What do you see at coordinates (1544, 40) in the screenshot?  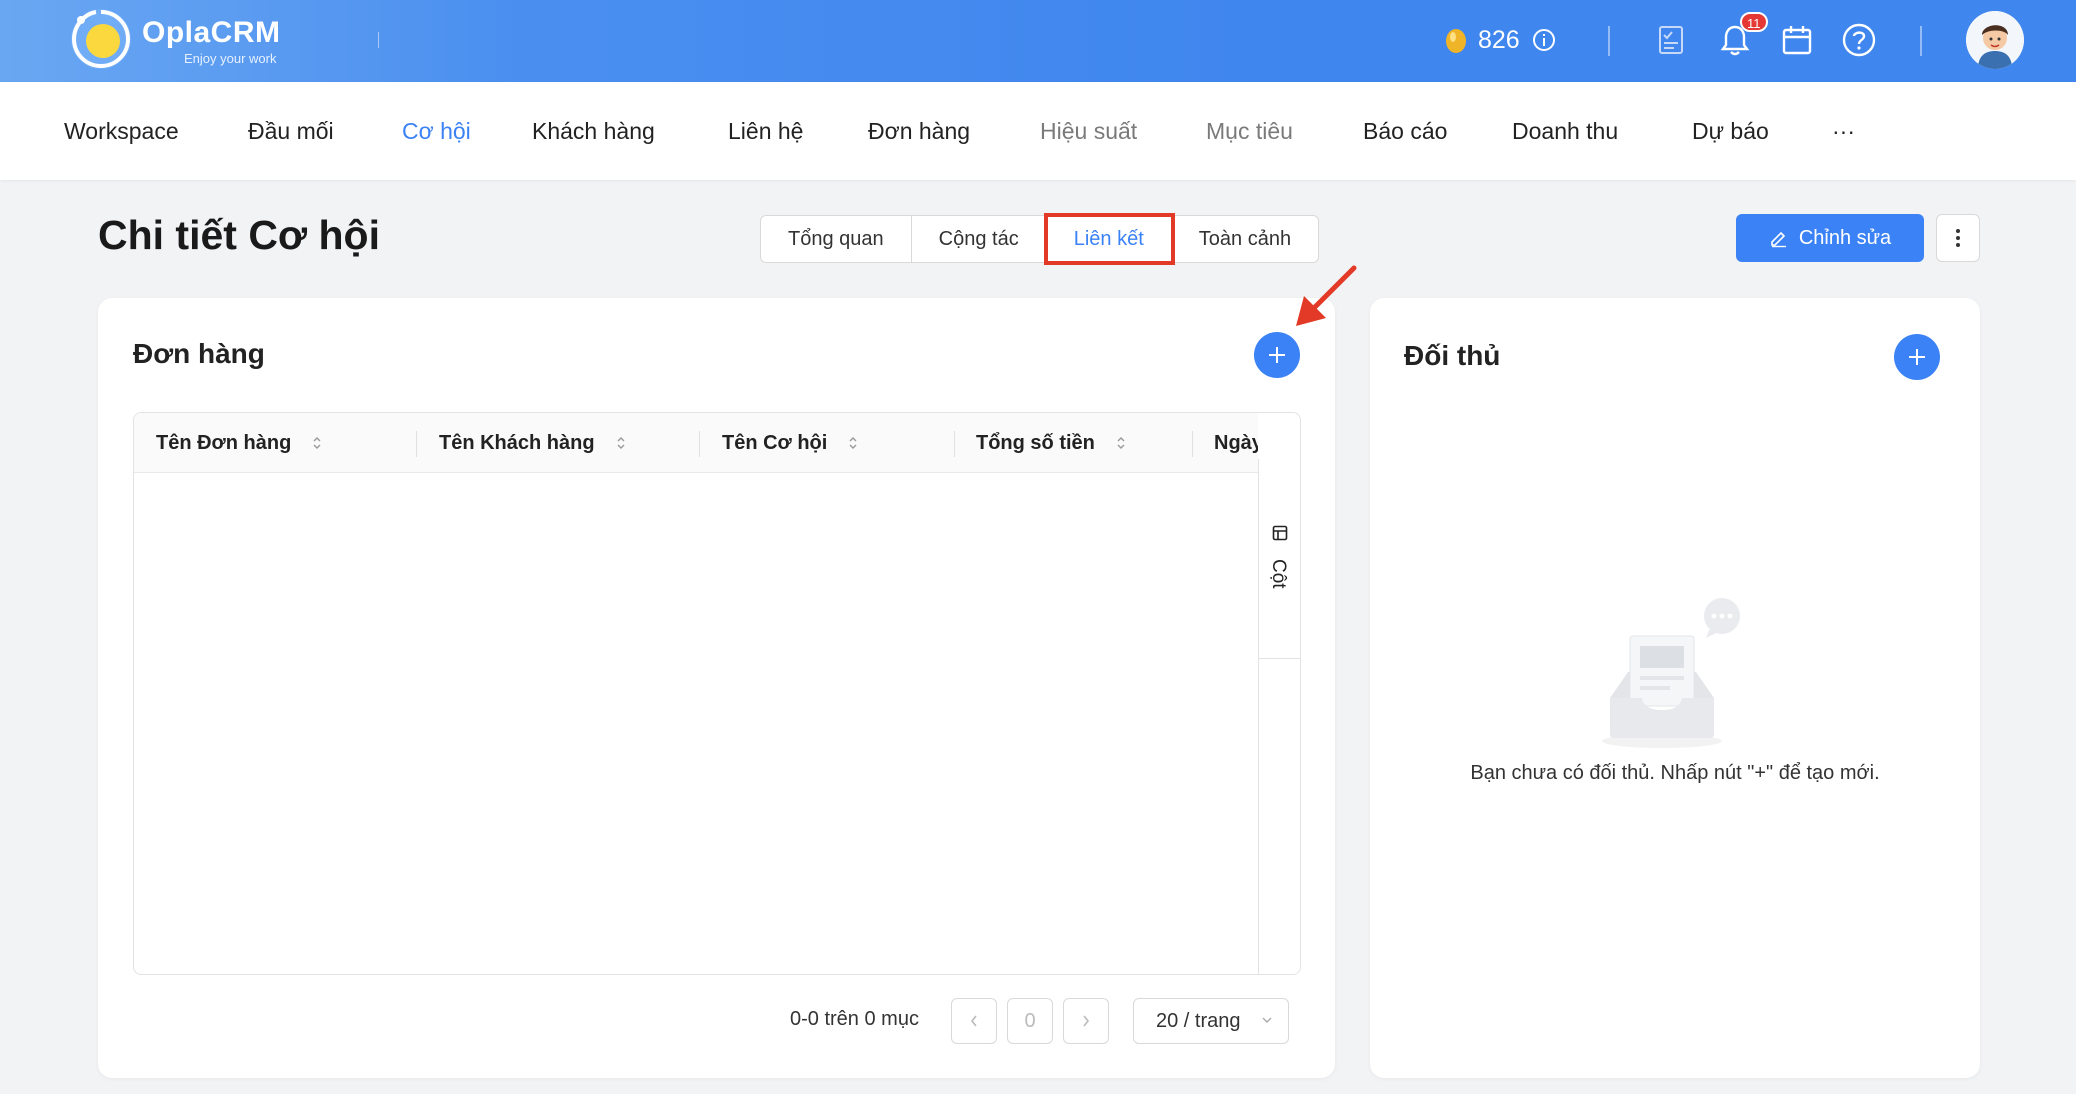 I see `info-icon` at bounding box center [1544, 40].